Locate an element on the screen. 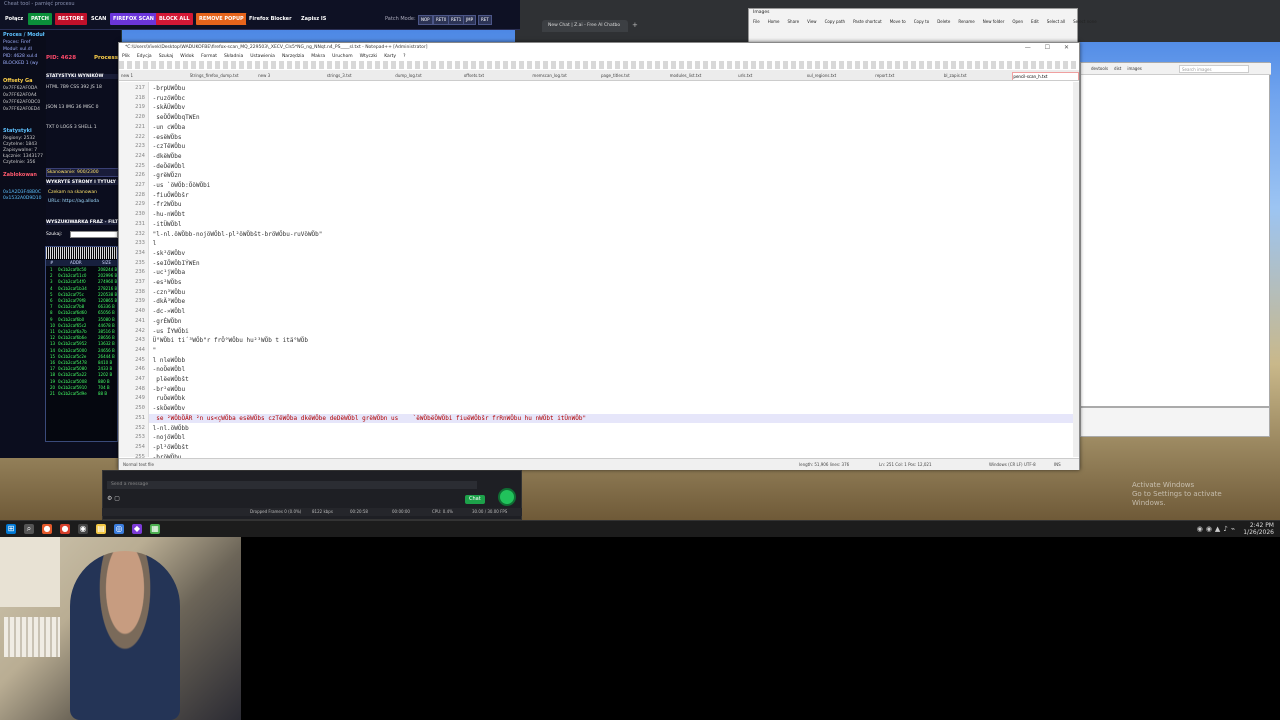  offset-line: 0x7FF62AF0DC0 is located at coordinates (21, 102).